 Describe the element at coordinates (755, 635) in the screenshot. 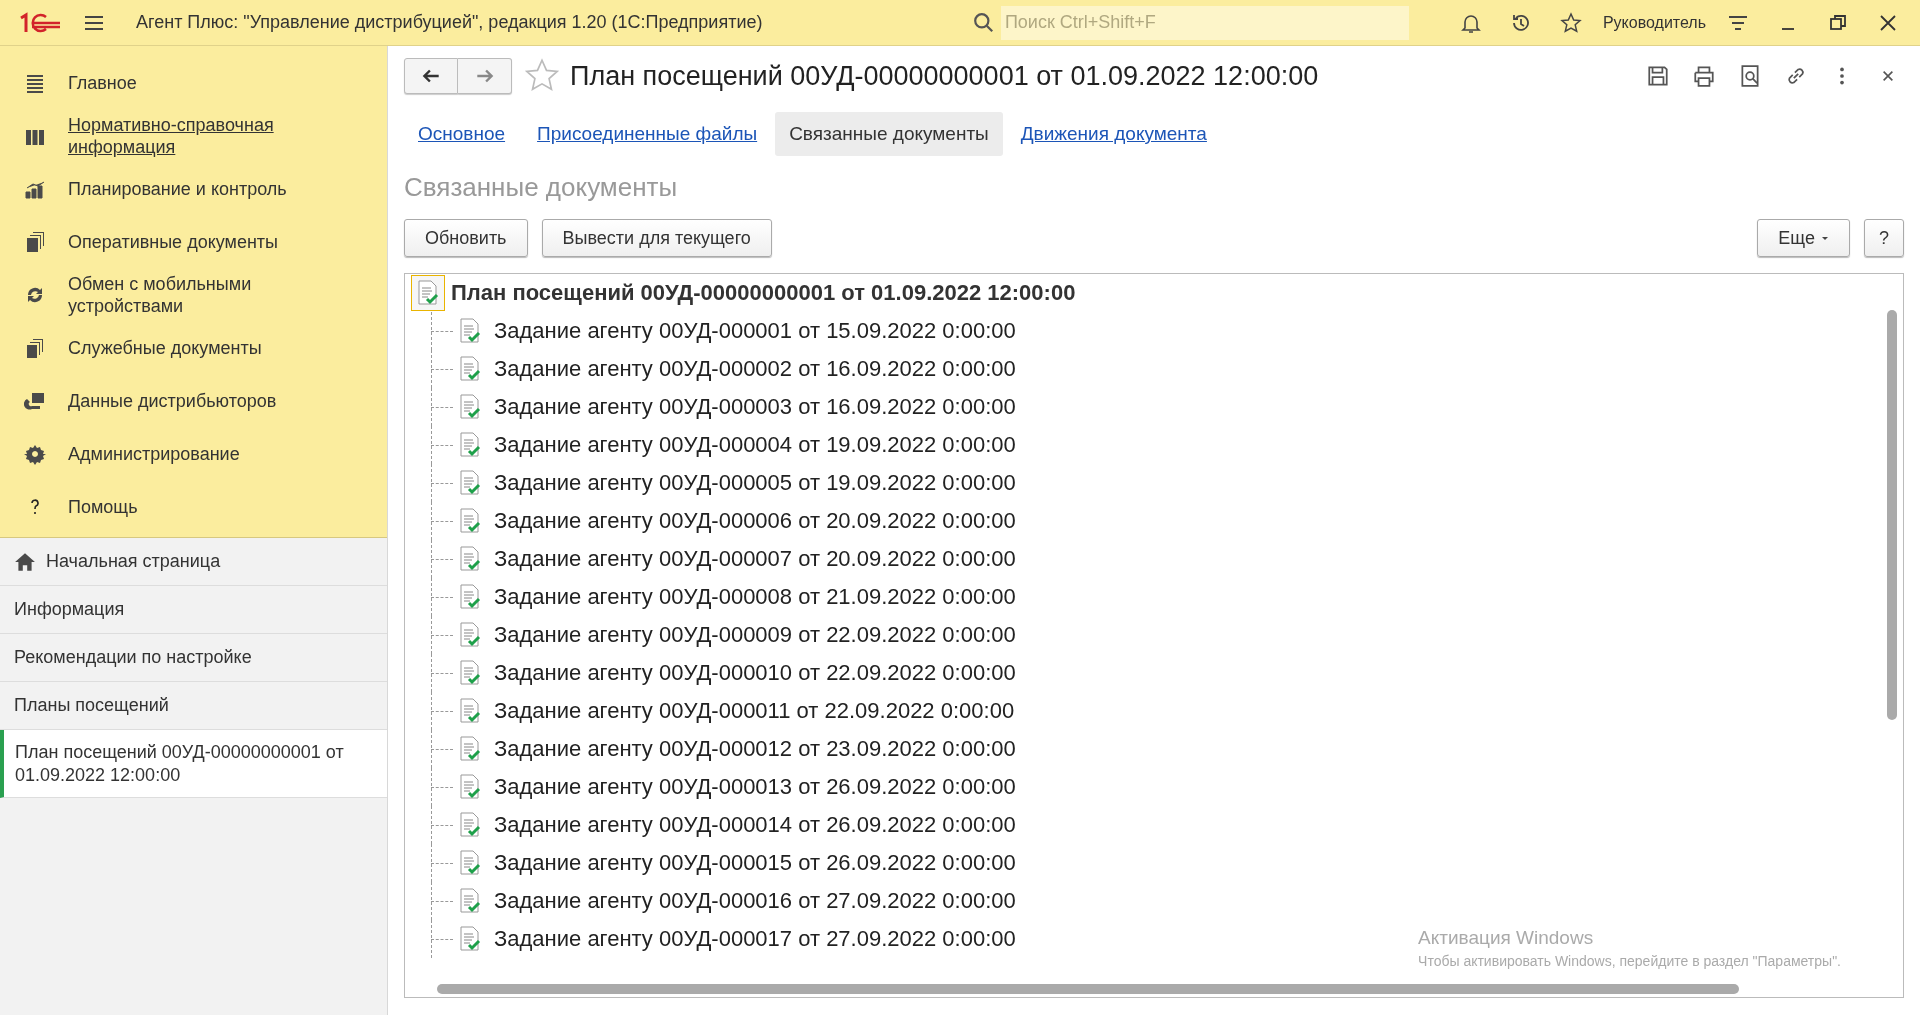

I see `tree-item: Задание агенту 00УД-000009 от 22.09.2022 0:00:00` at that location.